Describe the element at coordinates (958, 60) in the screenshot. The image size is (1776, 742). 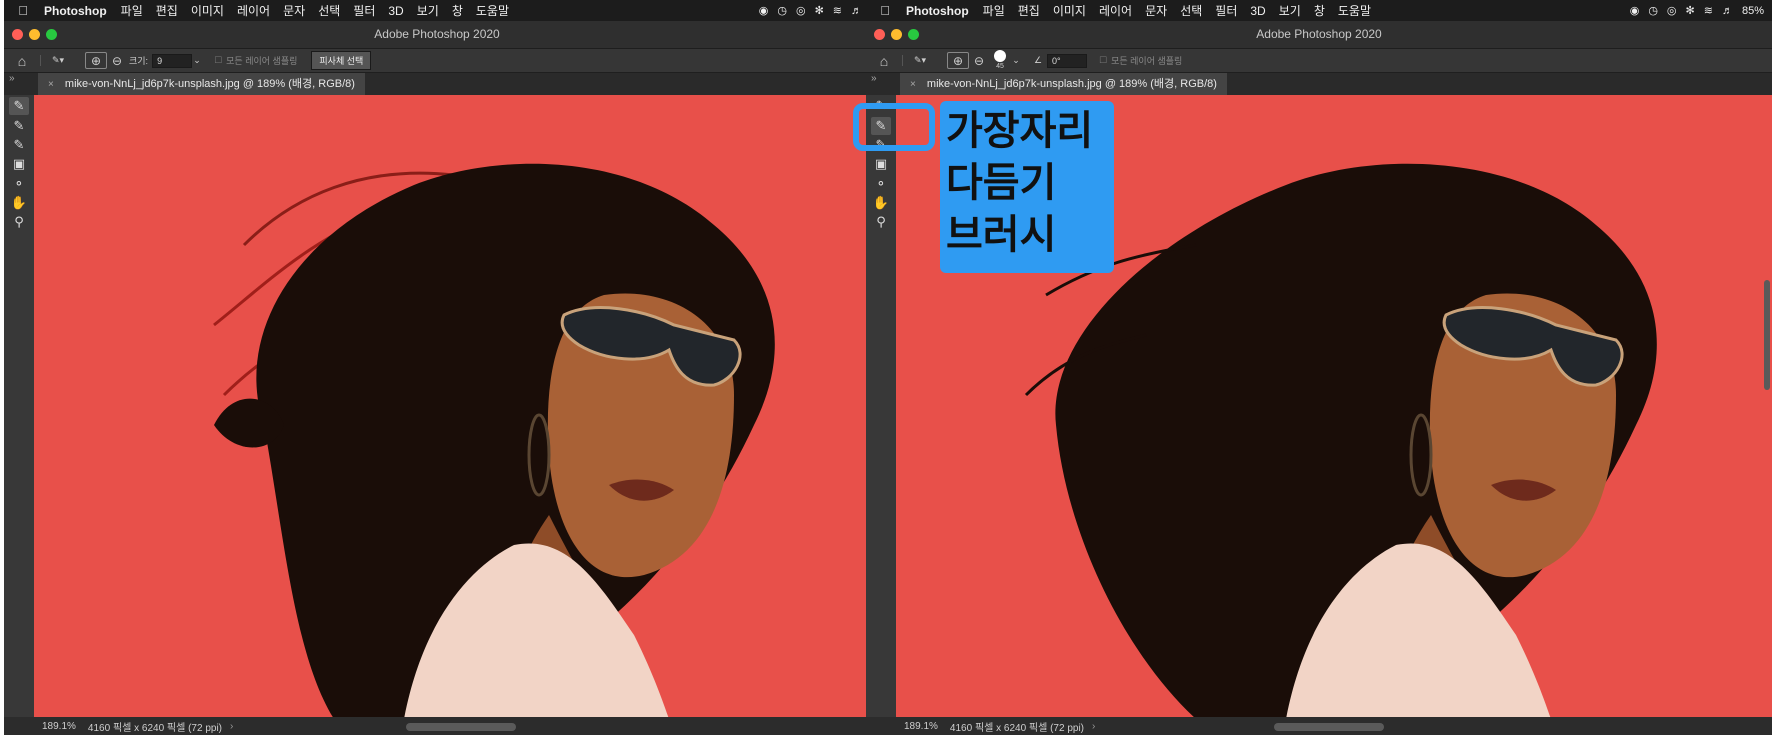
I see `expand-edge-icon: ⊕` at that location.